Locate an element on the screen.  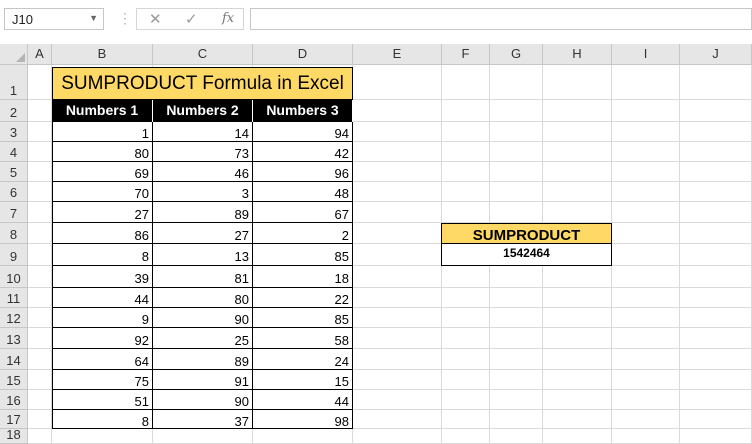
table-cell: 14 is located at coordinates (203, 132).